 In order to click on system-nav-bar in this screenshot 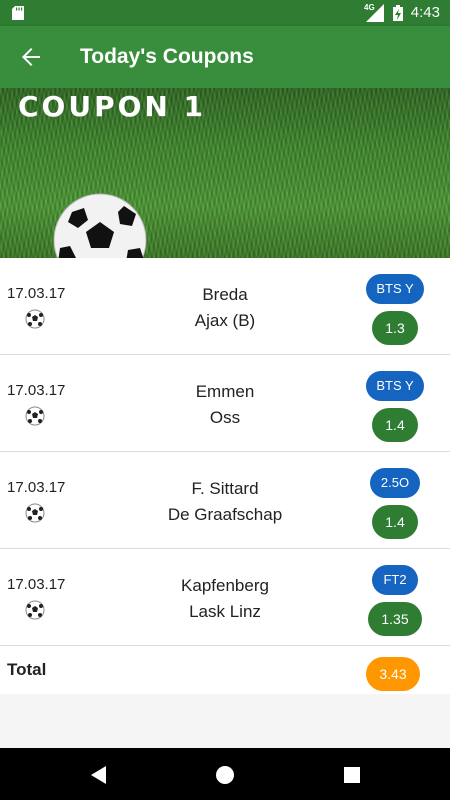, I will do `click(225, 774)`.